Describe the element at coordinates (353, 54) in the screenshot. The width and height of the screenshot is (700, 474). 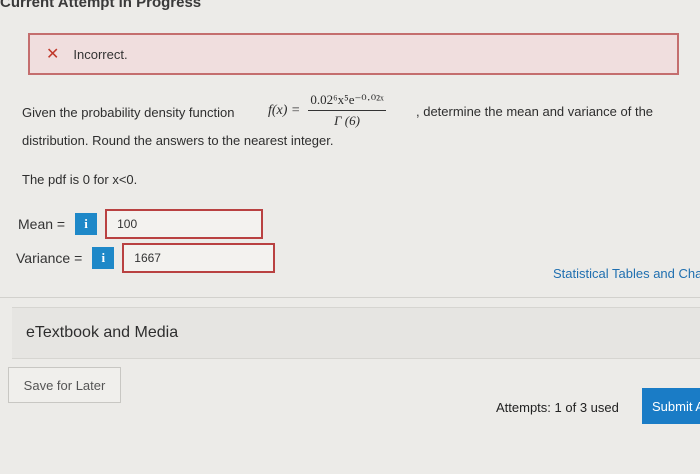
I see `incorrect-alert: ✕ Incorrect.` at that location.